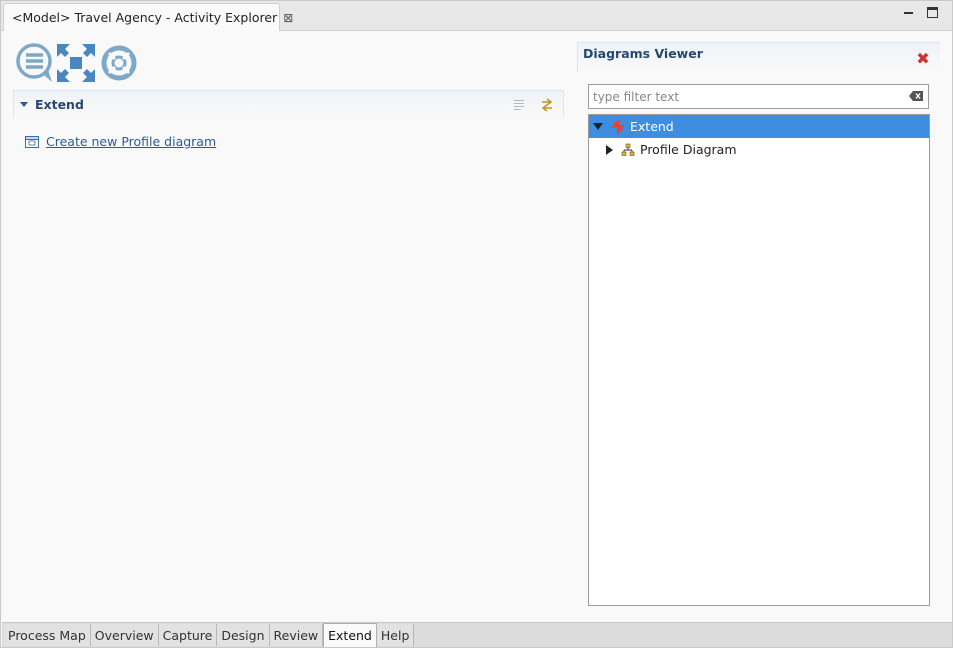 The width and height of the screenshot is (953, 648). Describe the element at coordinates (131, 141) in the screenshot. I see `create-new-profile-diagram-link: Create new Profile diagram` at that location.